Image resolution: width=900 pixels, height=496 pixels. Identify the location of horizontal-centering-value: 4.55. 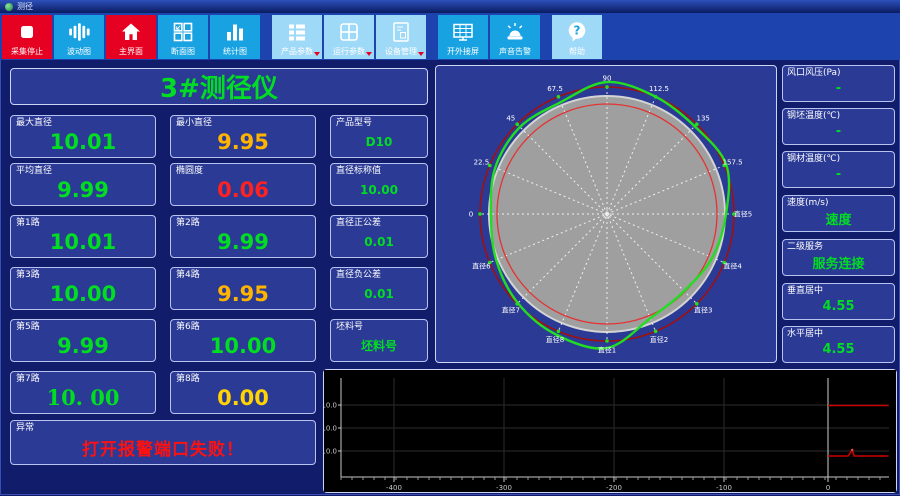
(838, 349).